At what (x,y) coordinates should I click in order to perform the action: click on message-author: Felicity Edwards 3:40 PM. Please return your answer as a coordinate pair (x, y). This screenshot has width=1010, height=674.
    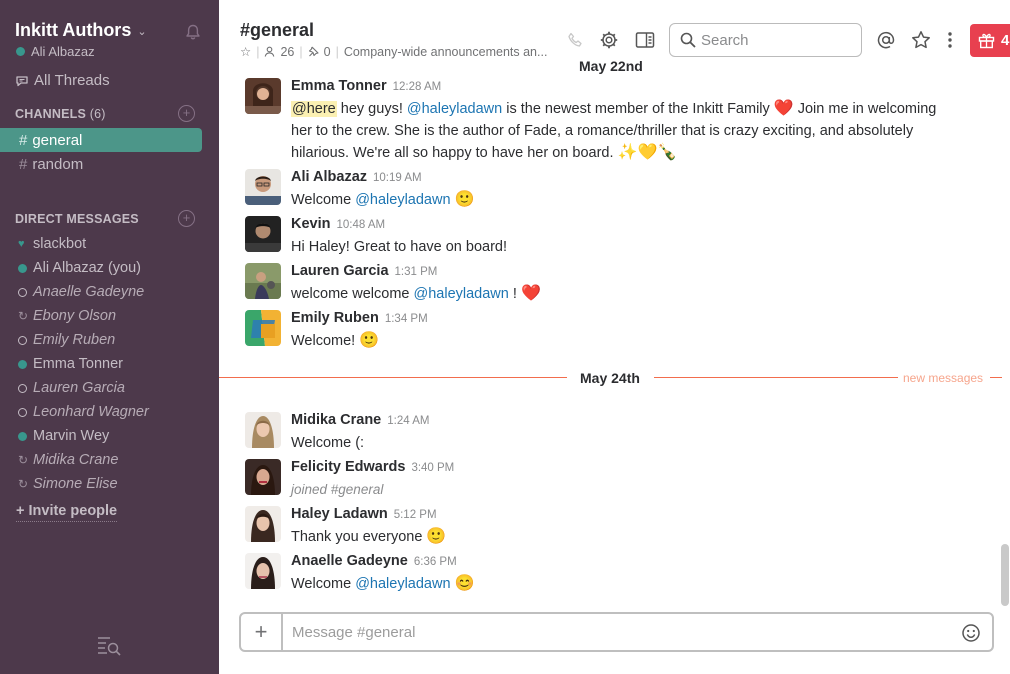
    Looking at the image, I should click on (372, 467).